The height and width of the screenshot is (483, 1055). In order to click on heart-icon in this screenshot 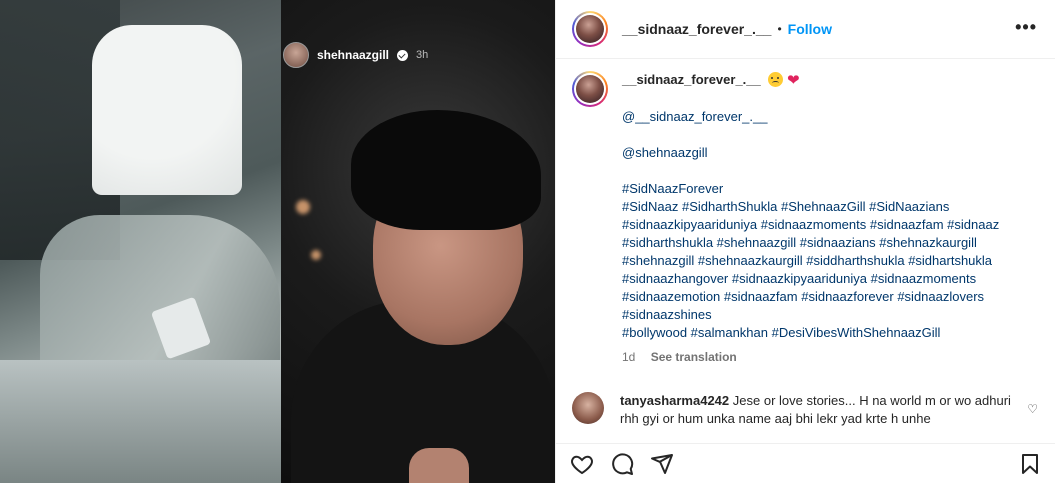, I will do `click(582, 464)`.